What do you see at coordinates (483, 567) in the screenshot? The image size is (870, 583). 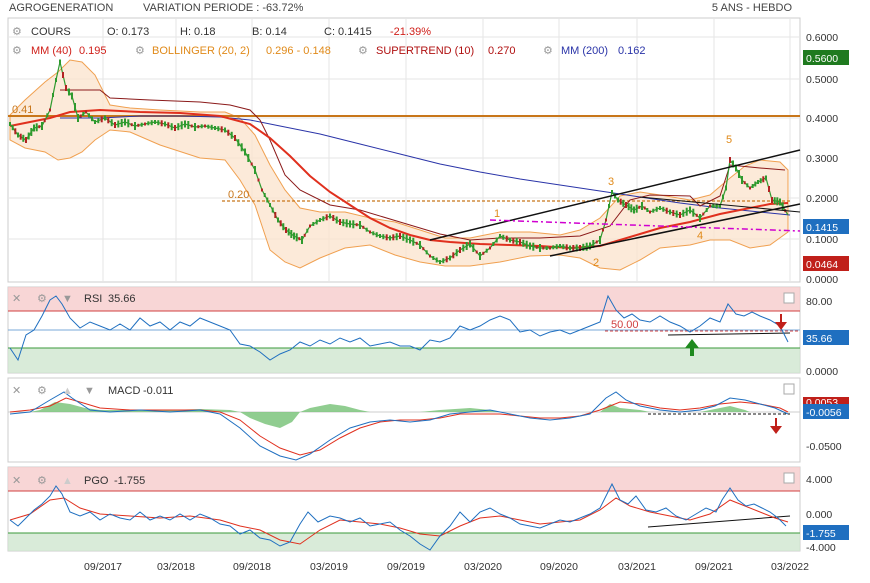 I see `x-tick: 03/2020` at bounding box center [483, 567].